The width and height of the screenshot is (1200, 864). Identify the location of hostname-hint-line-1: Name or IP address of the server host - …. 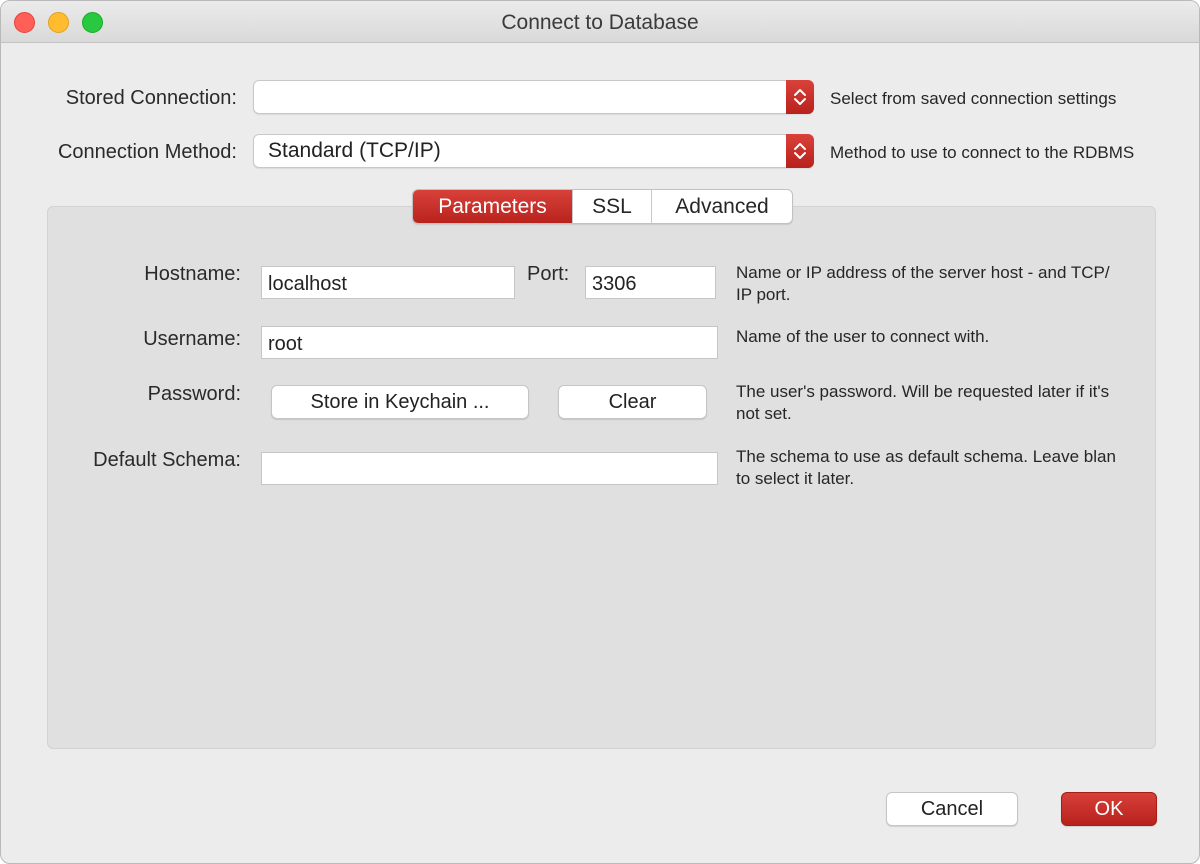
(923, 272).